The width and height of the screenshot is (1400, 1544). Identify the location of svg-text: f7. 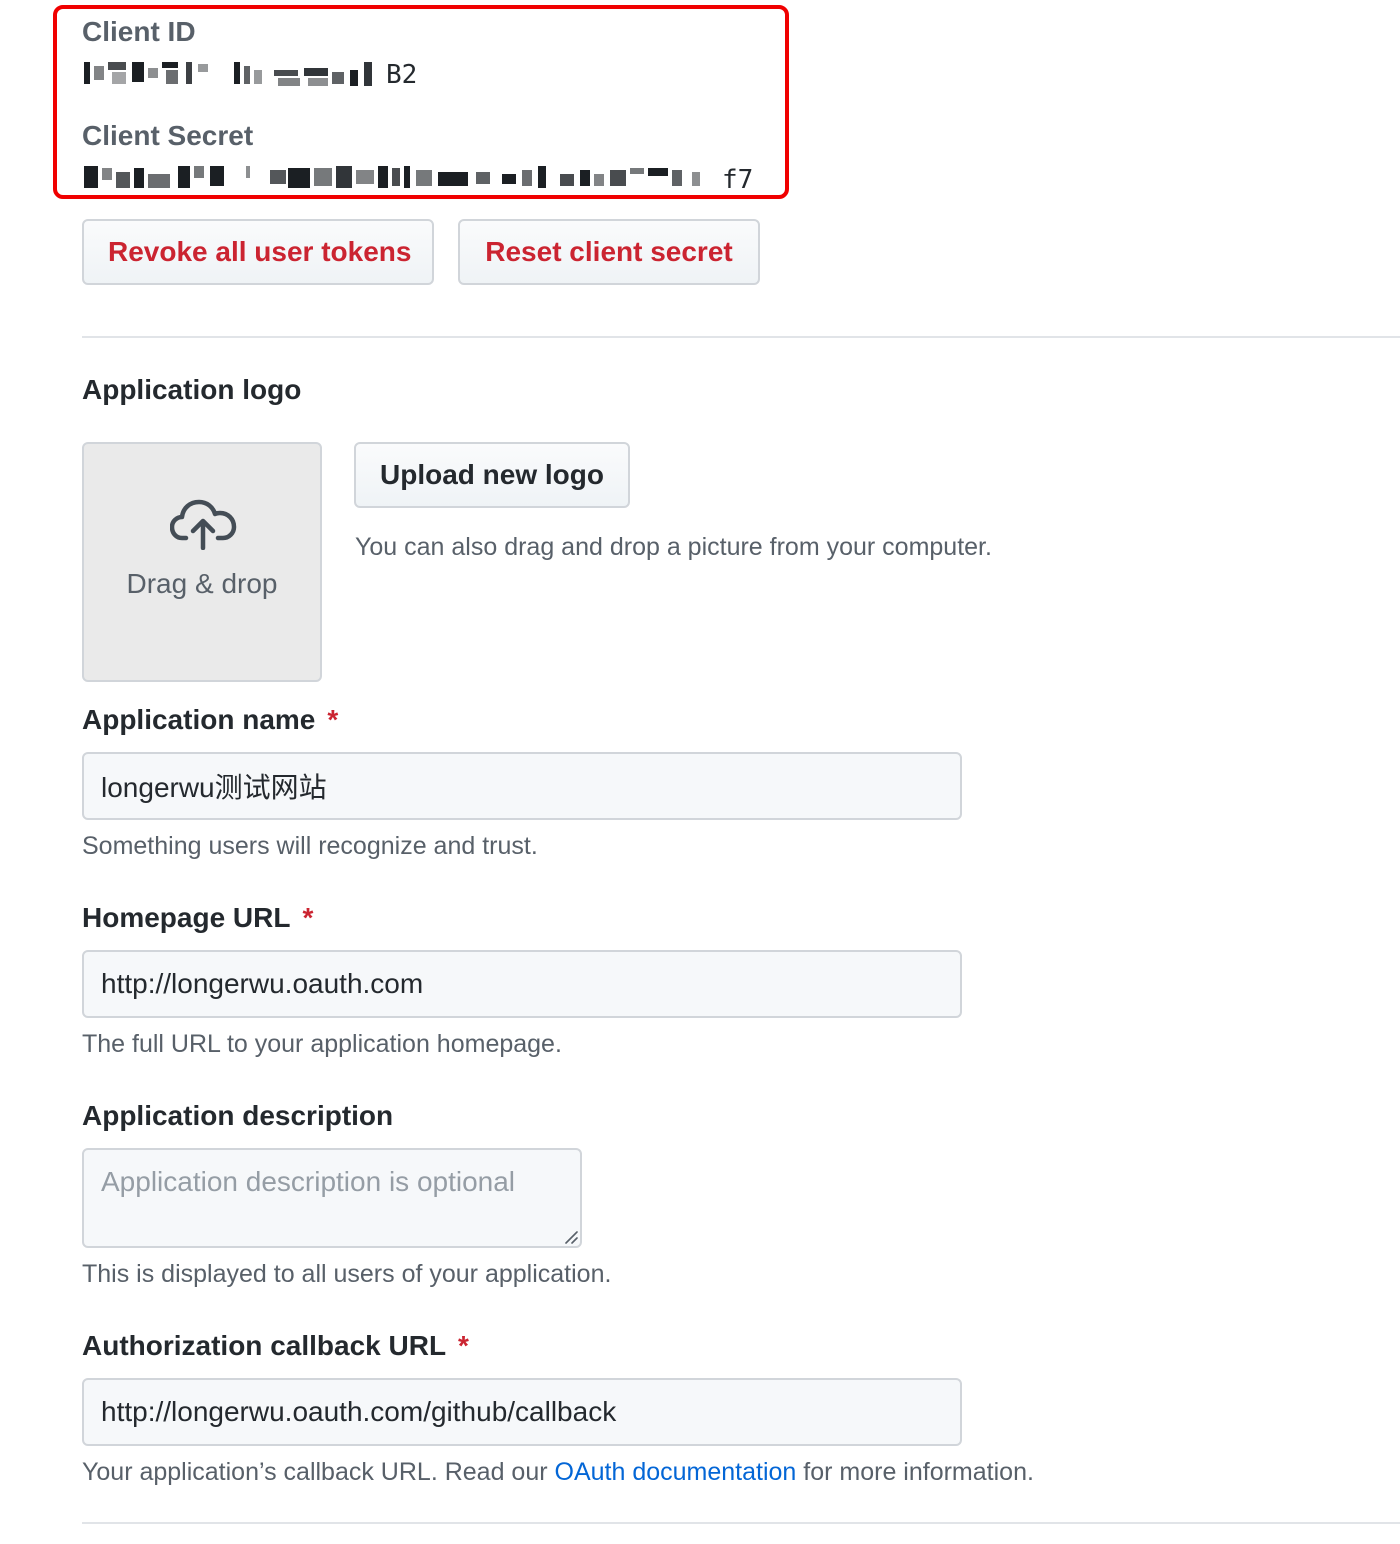
(737, 179).